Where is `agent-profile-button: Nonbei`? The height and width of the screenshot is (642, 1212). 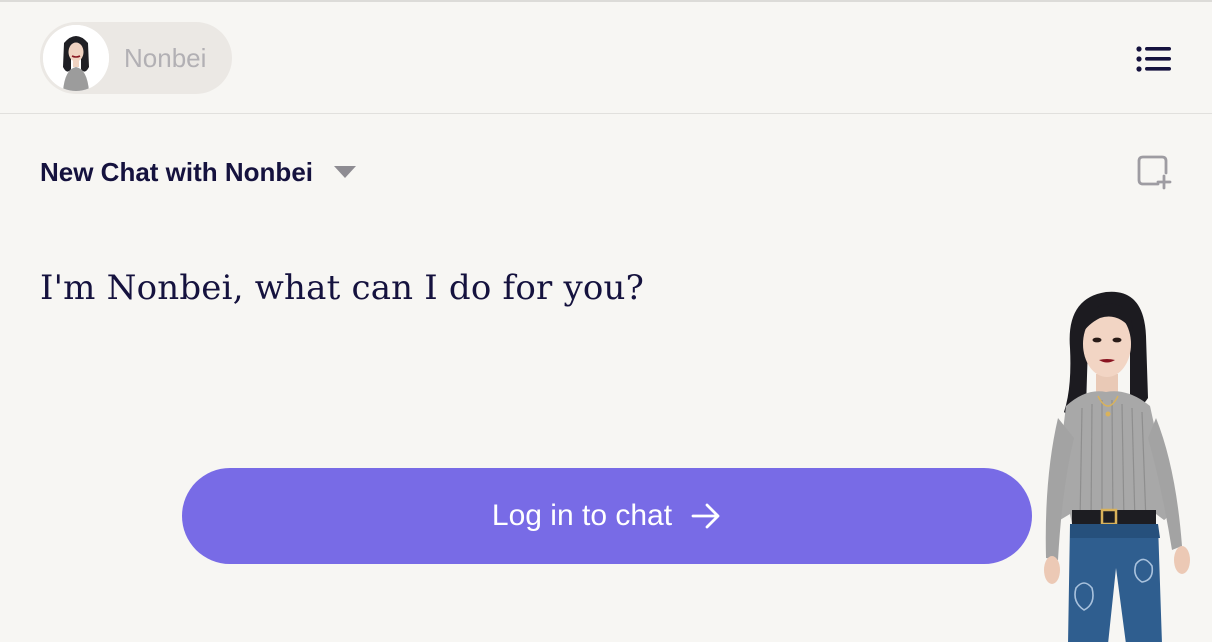 agent-profile-button: Nonbei is located at coordinates (136, 58).